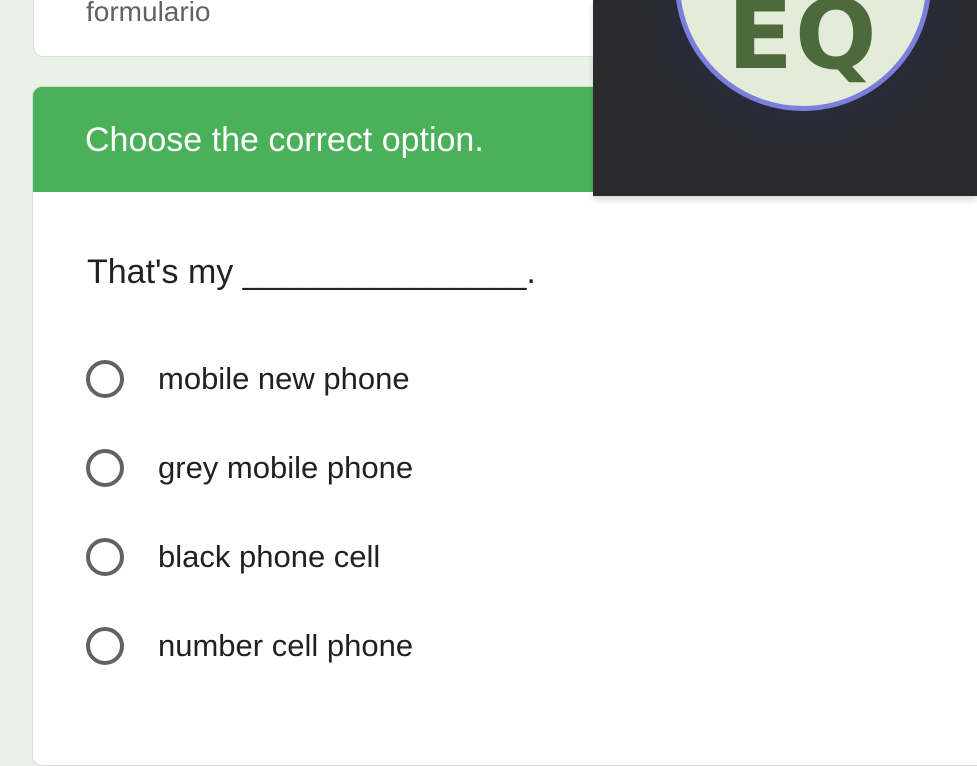  Describe the element at coordinates (785, 98) in the screenshot. I see `video-call-overlay: EQ` at that location.